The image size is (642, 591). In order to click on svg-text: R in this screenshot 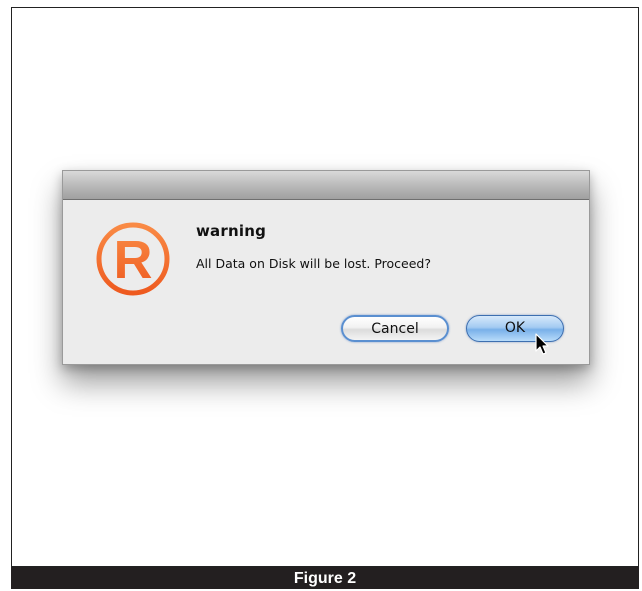, I will do `click(133, 260)`.